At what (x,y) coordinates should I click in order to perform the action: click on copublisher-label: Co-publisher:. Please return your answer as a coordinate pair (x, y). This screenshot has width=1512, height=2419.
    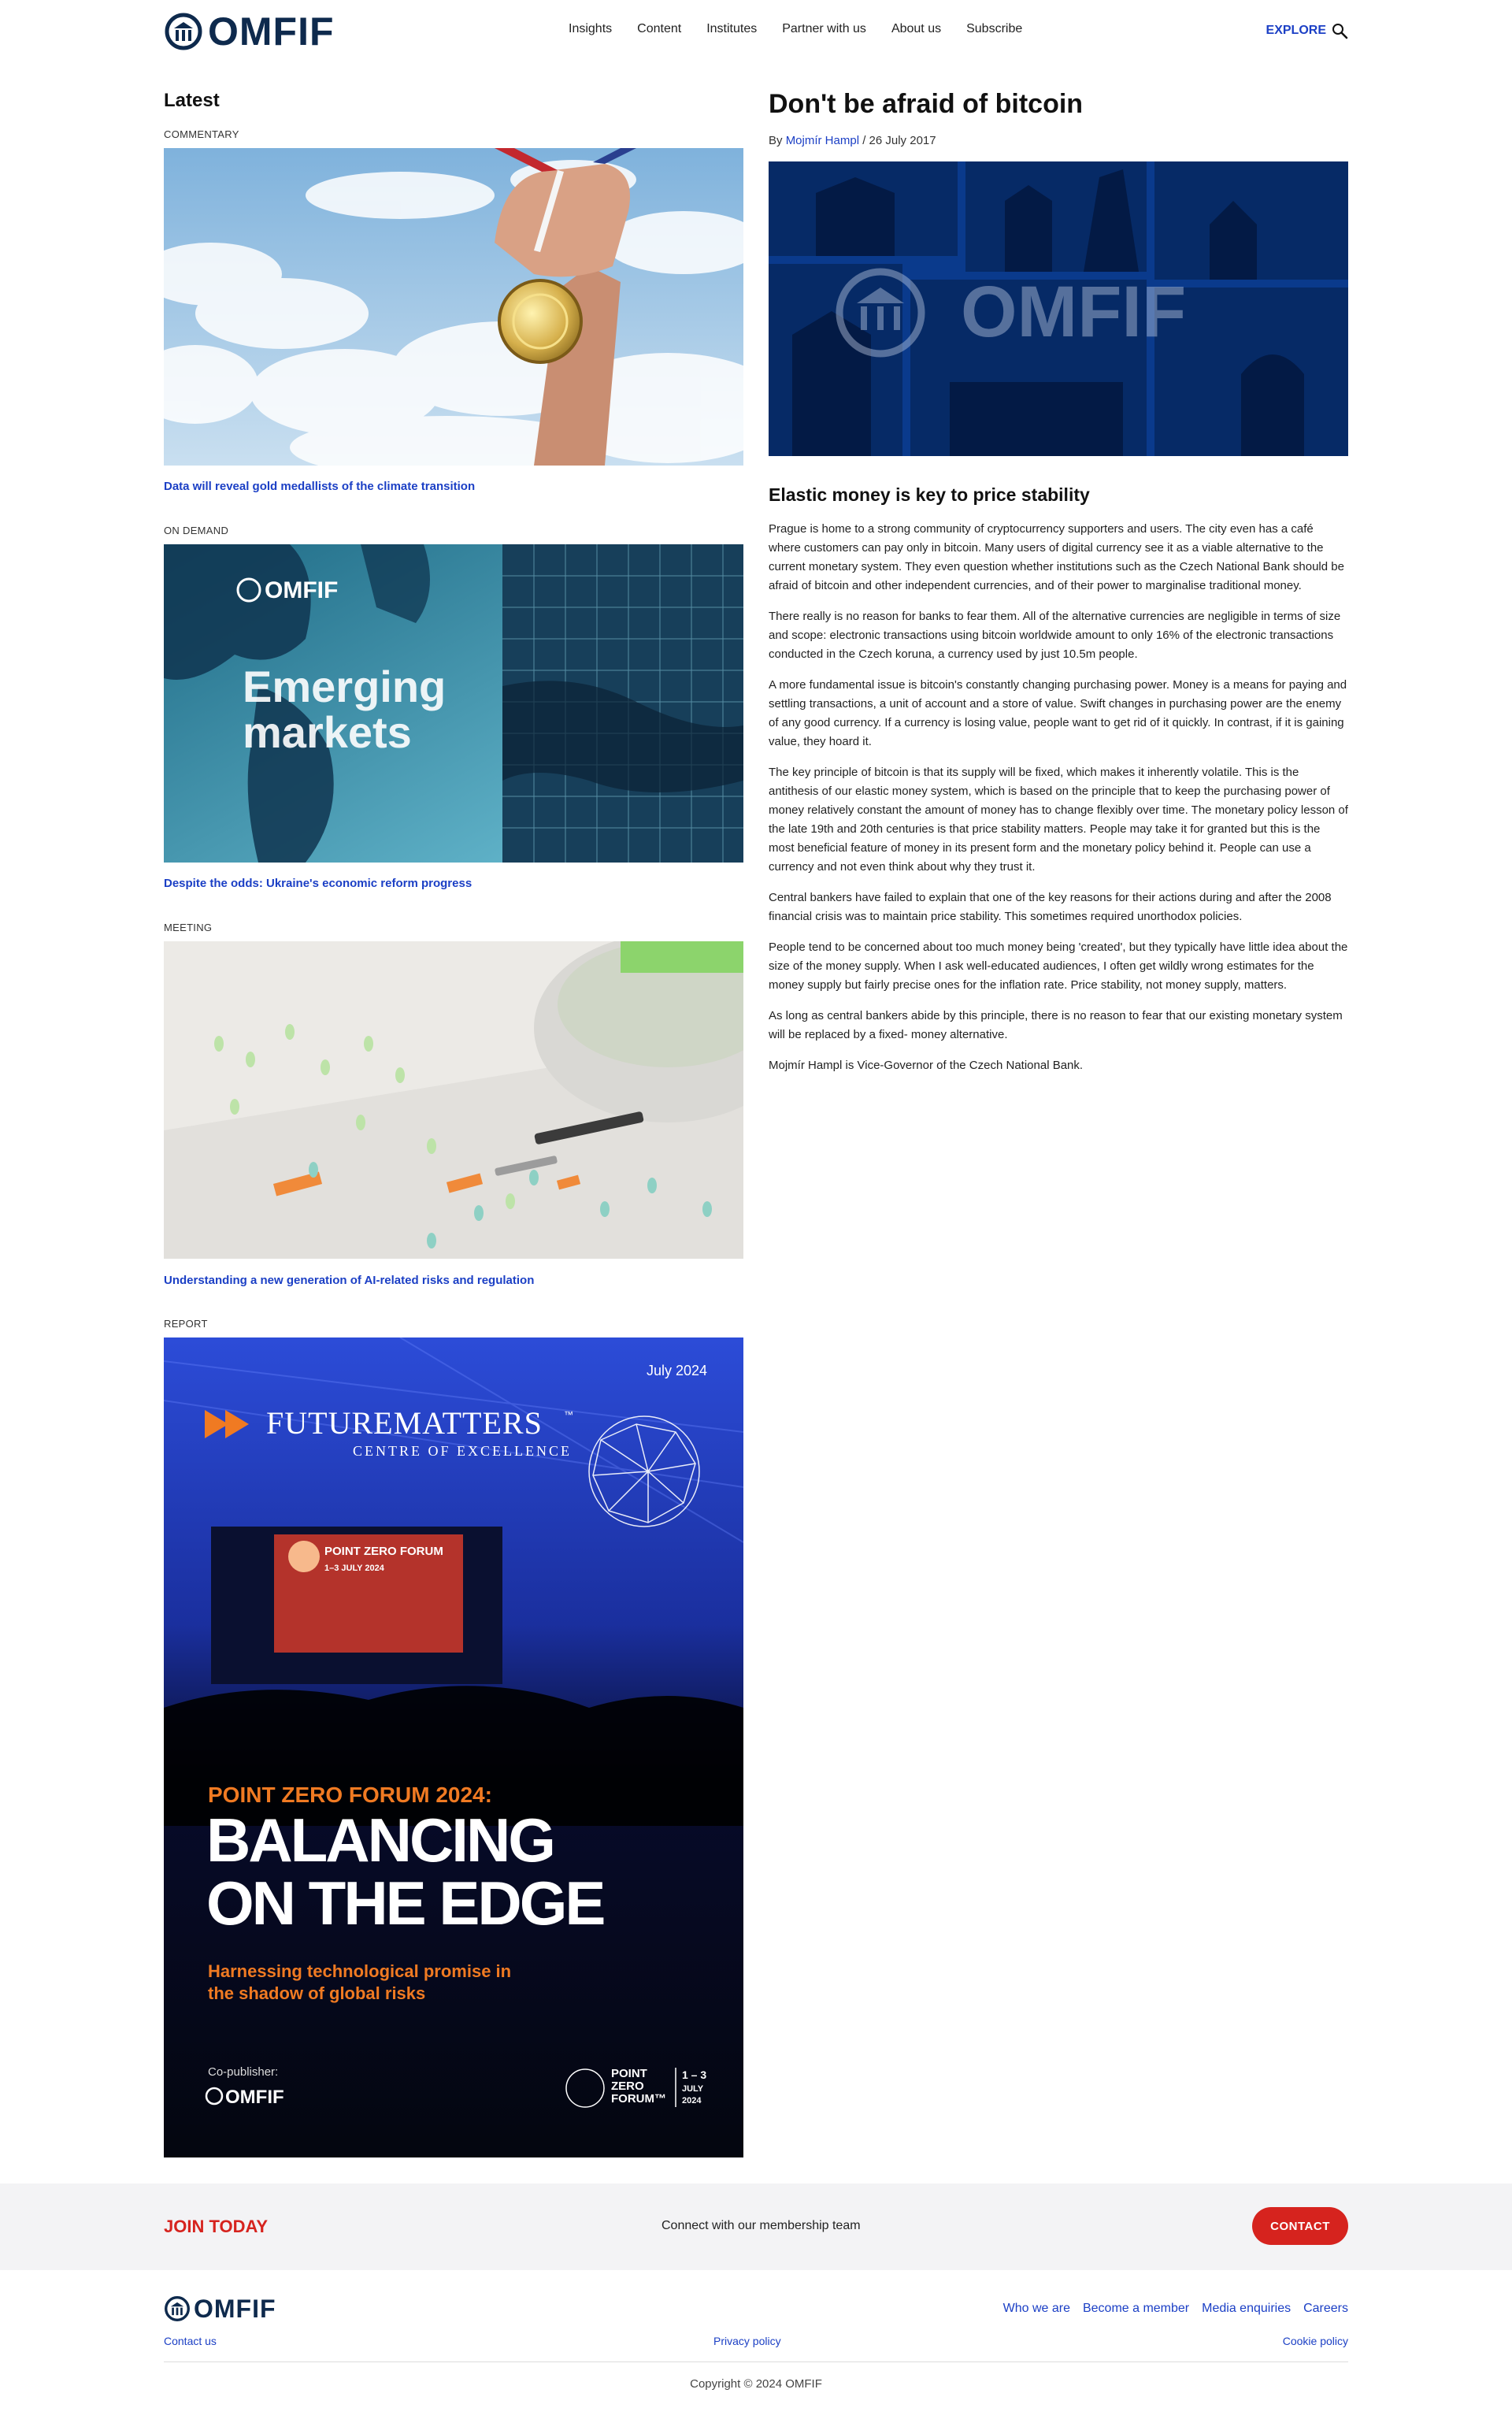
    Looking at the image, I should click on (243, 2072).